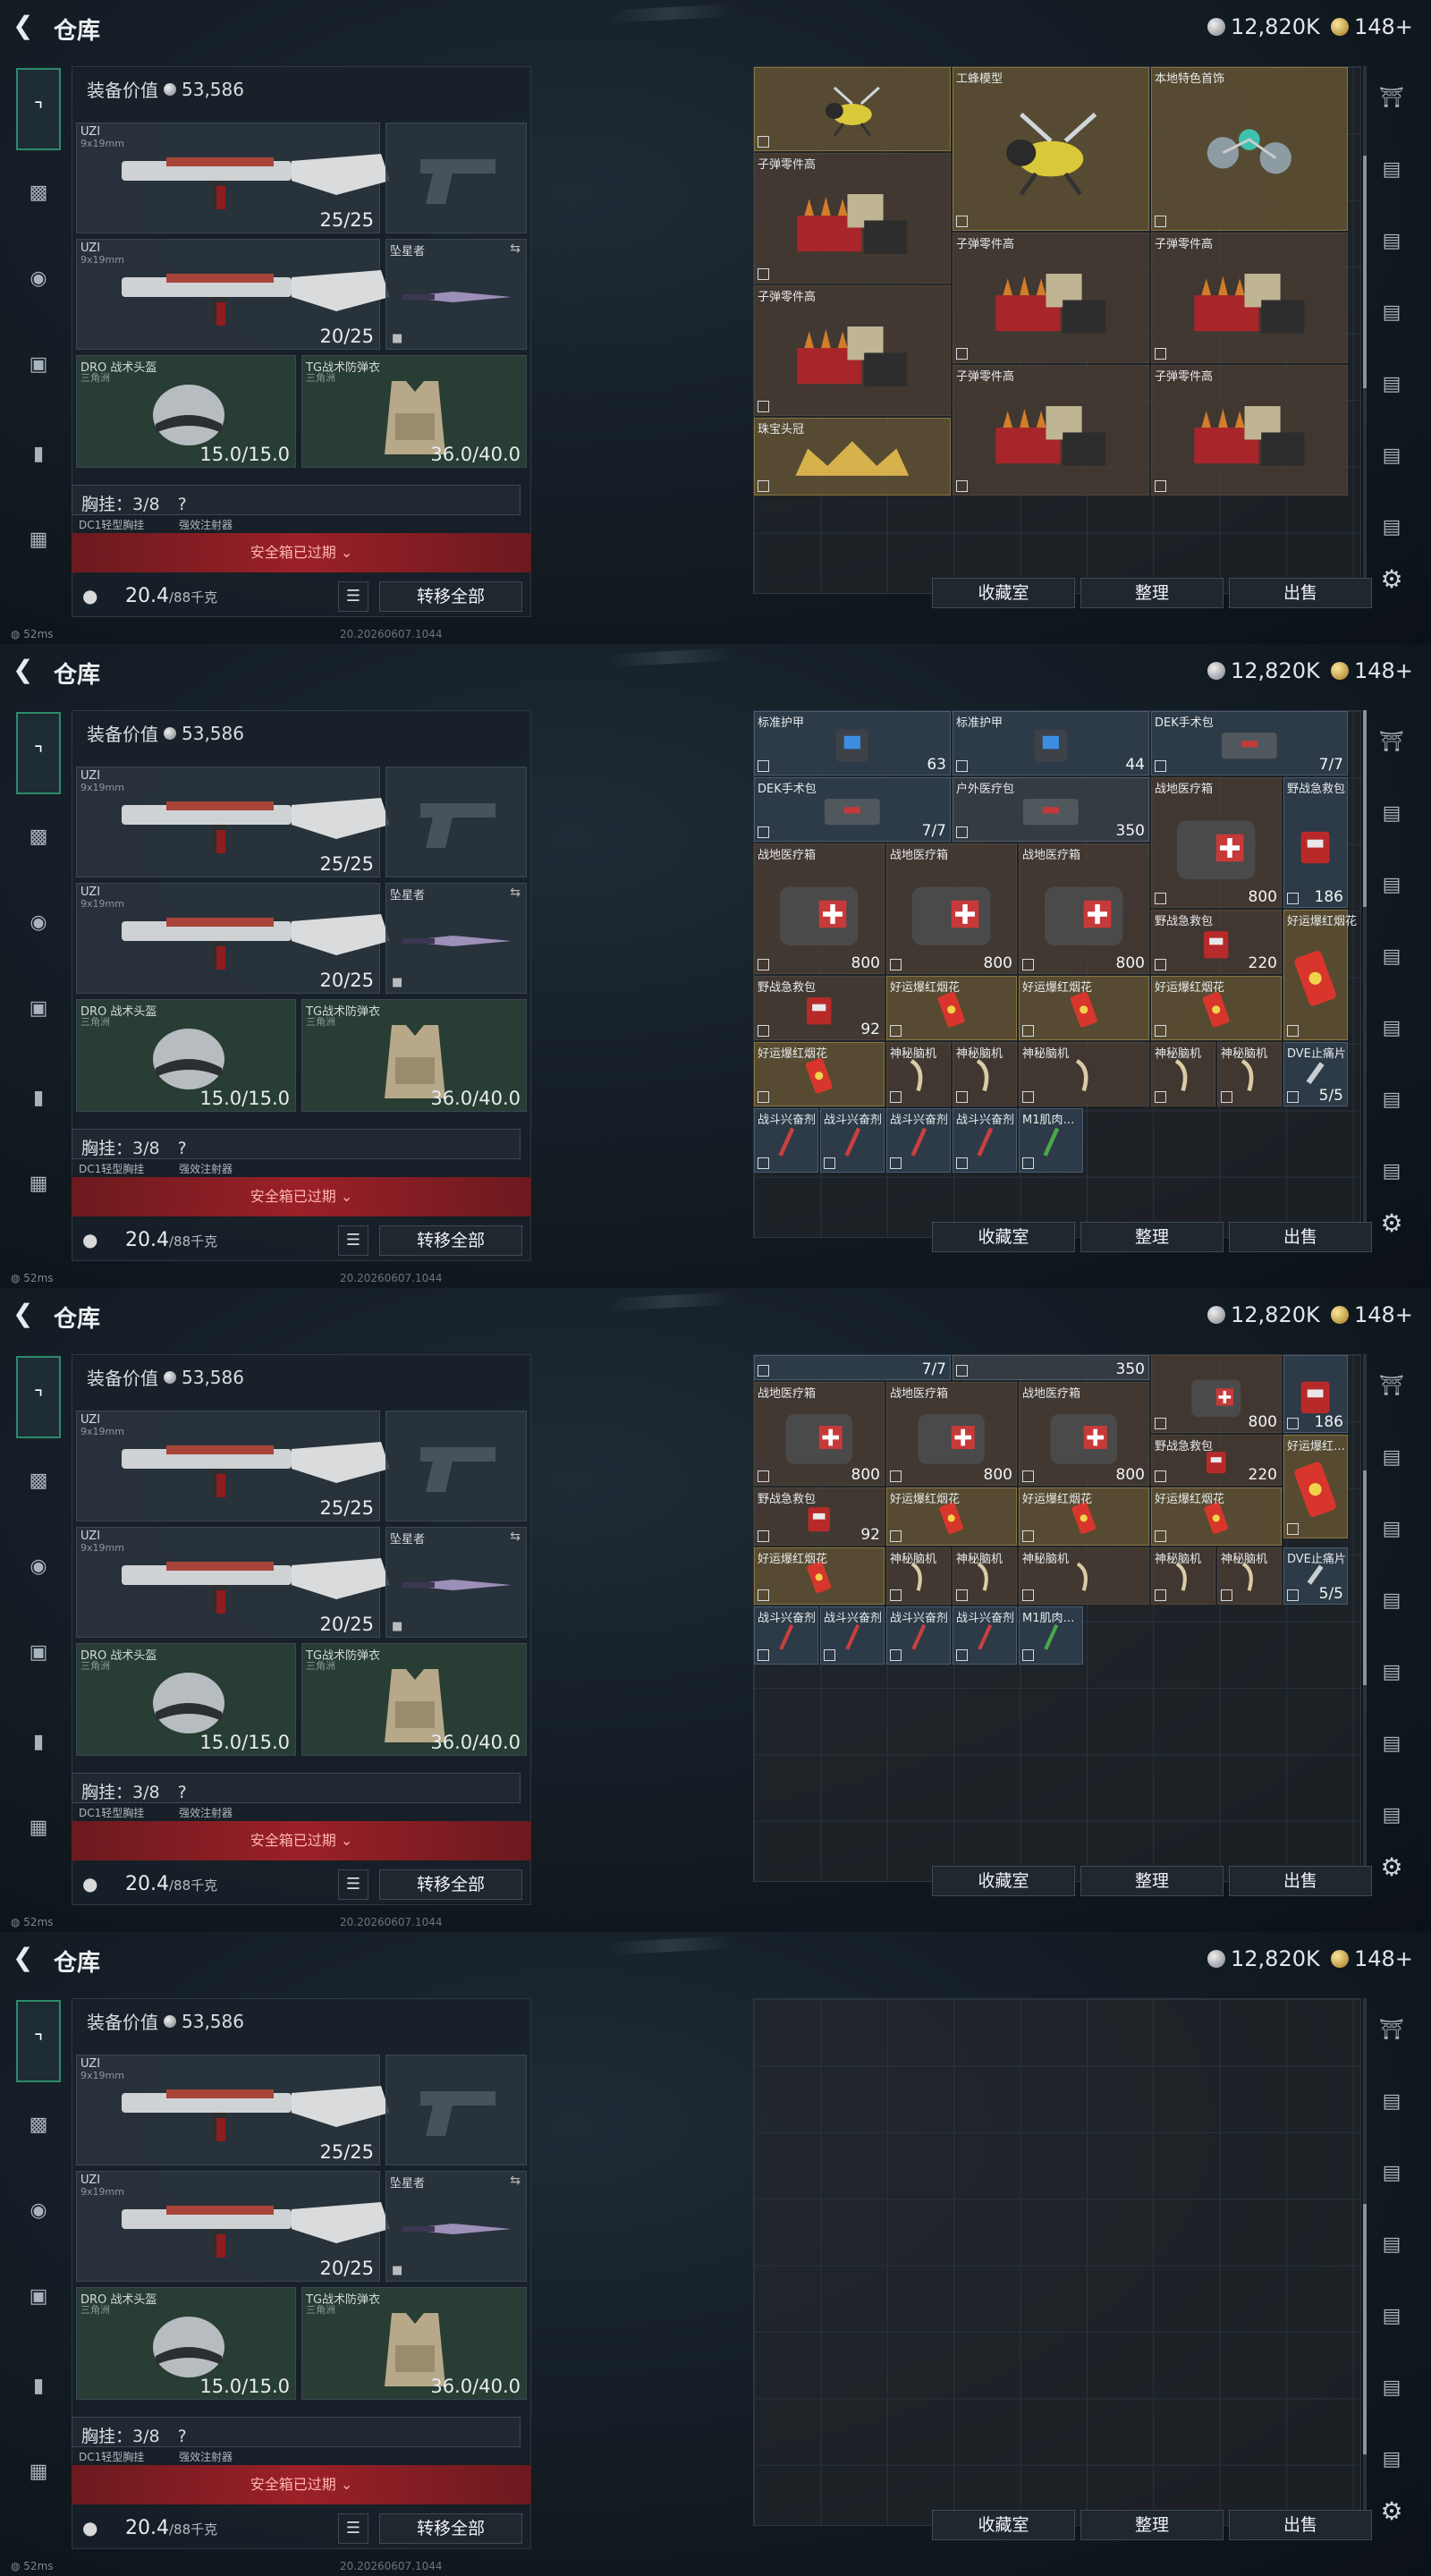 This screenshot has height=2576, width=1431. Describe the element at coordinates (1315, 1074) in the screenshot. I see `inventory-item: DVE止痛片 5/5` at that location.